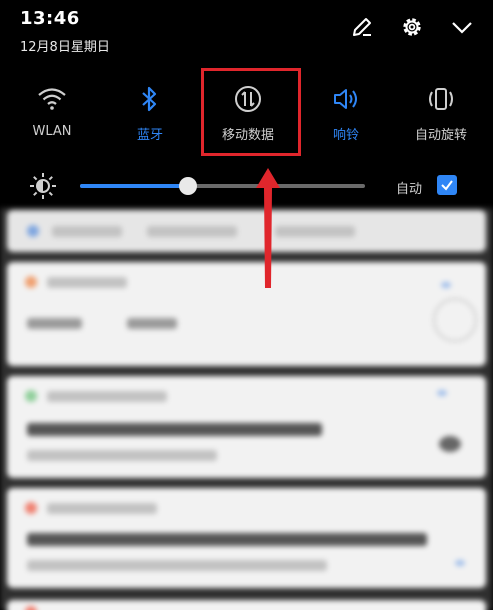 This screenshot has width=493, height=610. Describe the element at coordinates (346, 112) in the screenshot. I see `toggle-ringer: 响铃` at that location.